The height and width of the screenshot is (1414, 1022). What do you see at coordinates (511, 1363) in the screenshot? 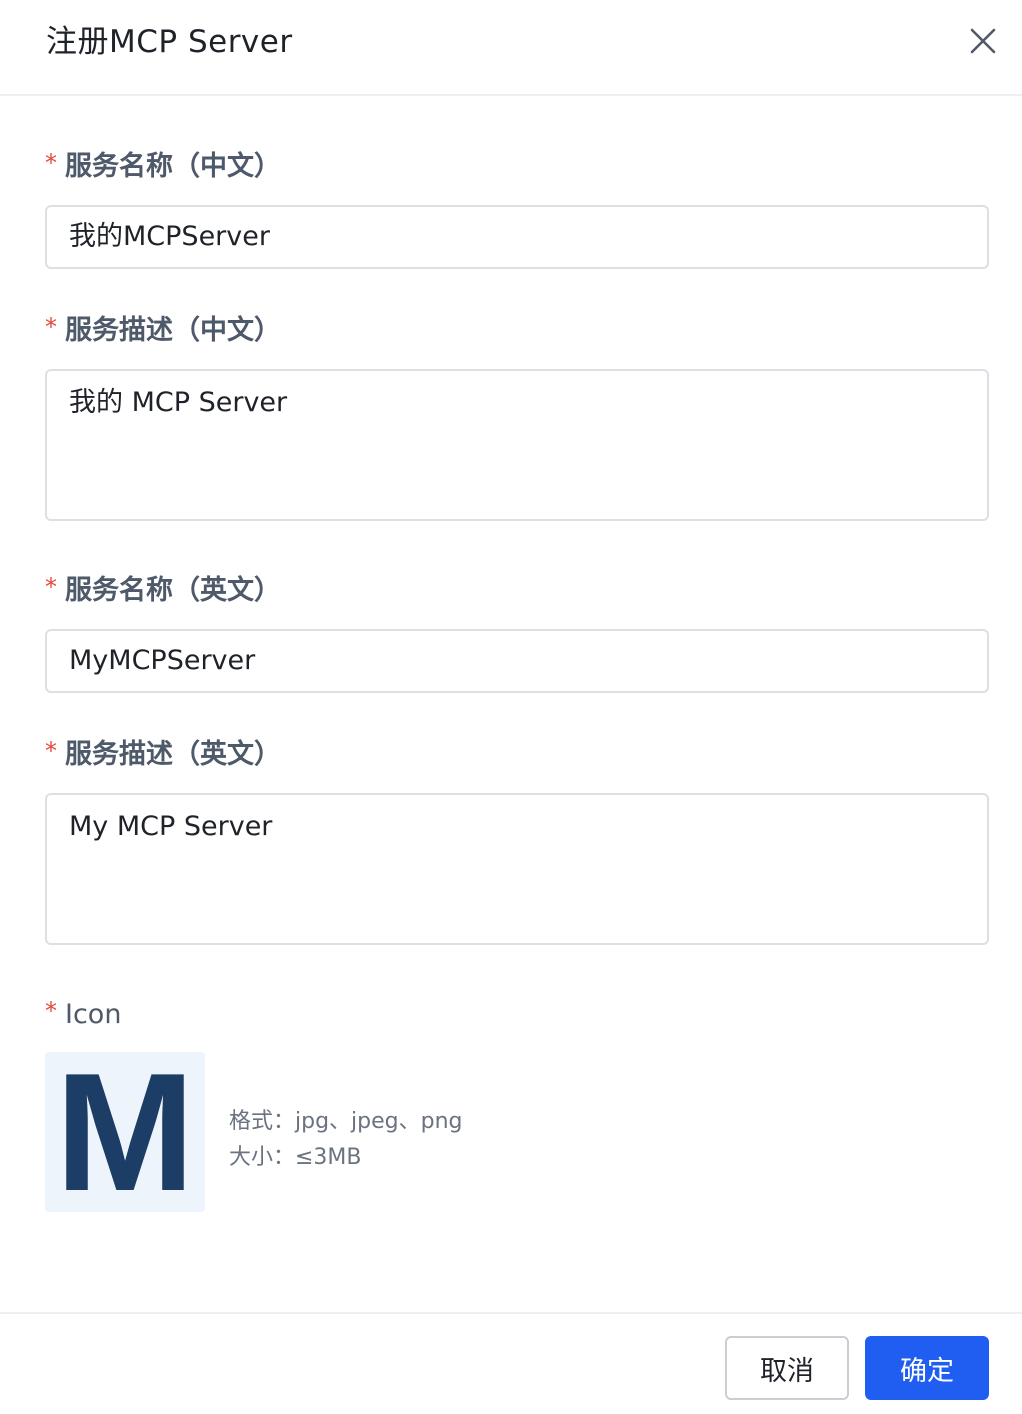
I see `dialog-footer: 取消 确定` at bounding box center [511, 1363].